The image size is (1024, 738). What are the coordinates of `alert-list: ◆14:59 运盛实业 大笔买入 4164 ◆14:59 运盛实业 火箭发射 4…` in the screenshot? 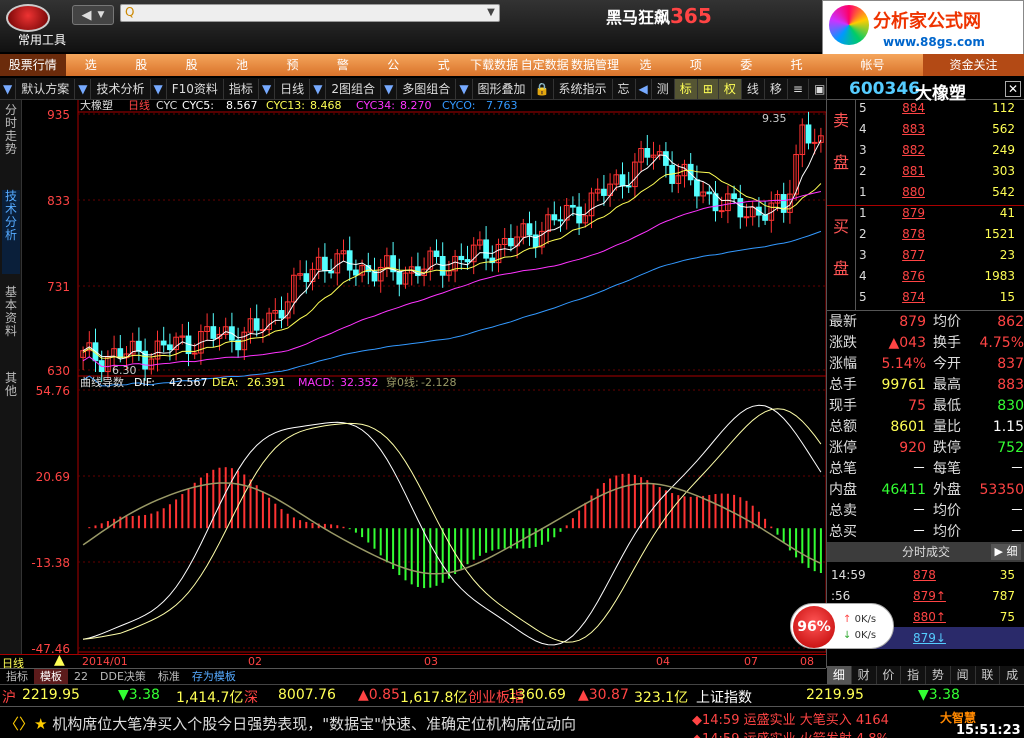 It's located at (812, 723).